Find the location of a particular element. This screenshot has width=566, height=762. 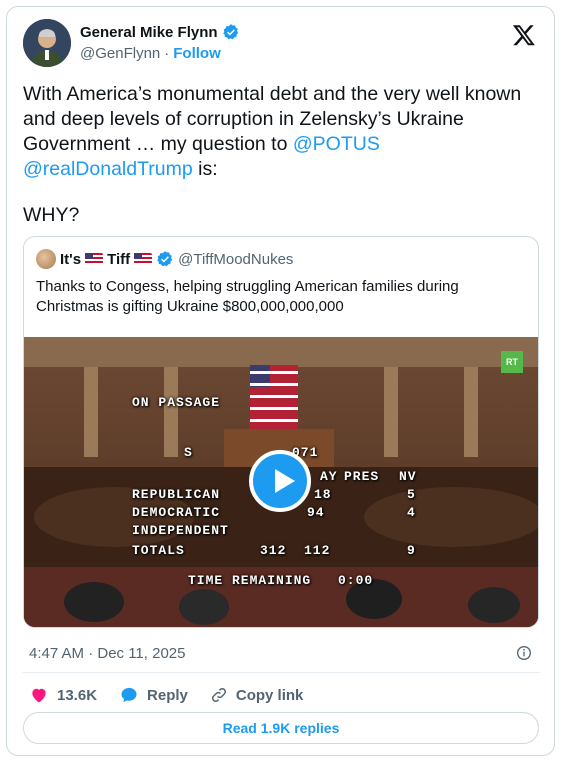

overlay-independent: INDEPENDENT is located at coordinates (180, 530).